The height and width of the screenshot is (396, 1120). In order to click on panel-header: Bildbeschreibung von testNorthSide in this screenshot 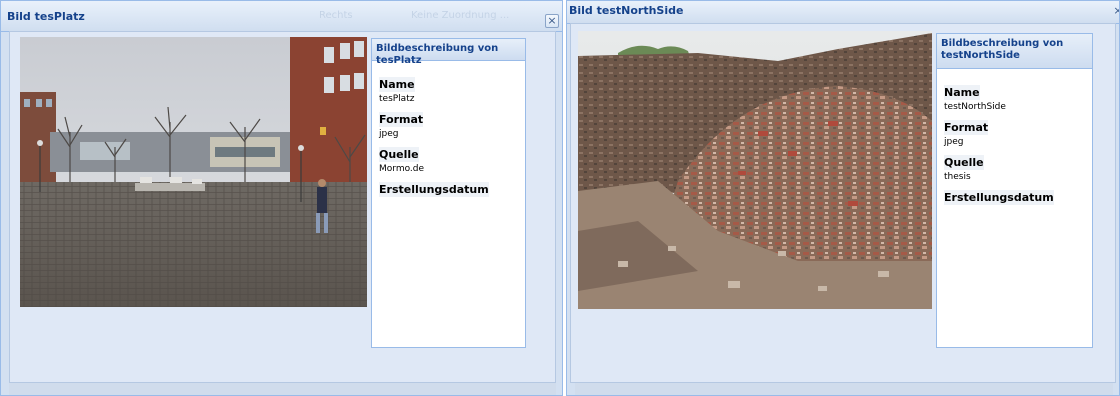, I will do `click(1014, 51)`.